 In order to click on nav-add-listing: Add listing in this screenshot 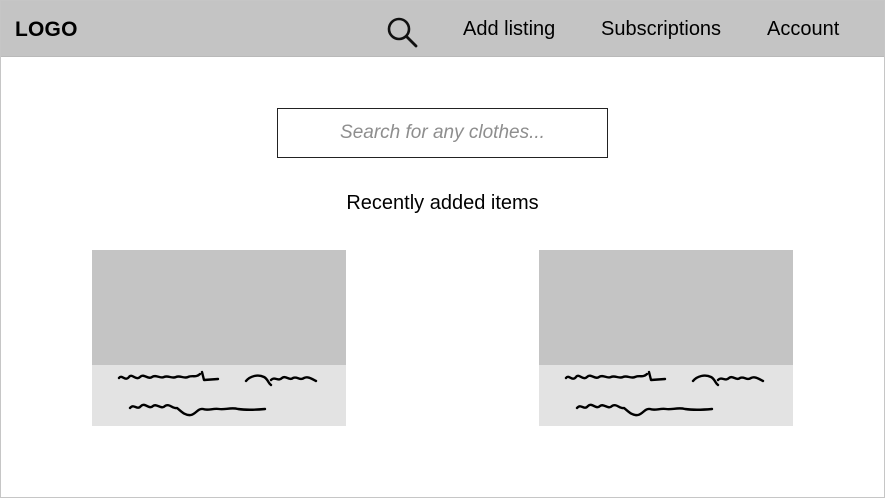, I will do `click(509, 29)`.